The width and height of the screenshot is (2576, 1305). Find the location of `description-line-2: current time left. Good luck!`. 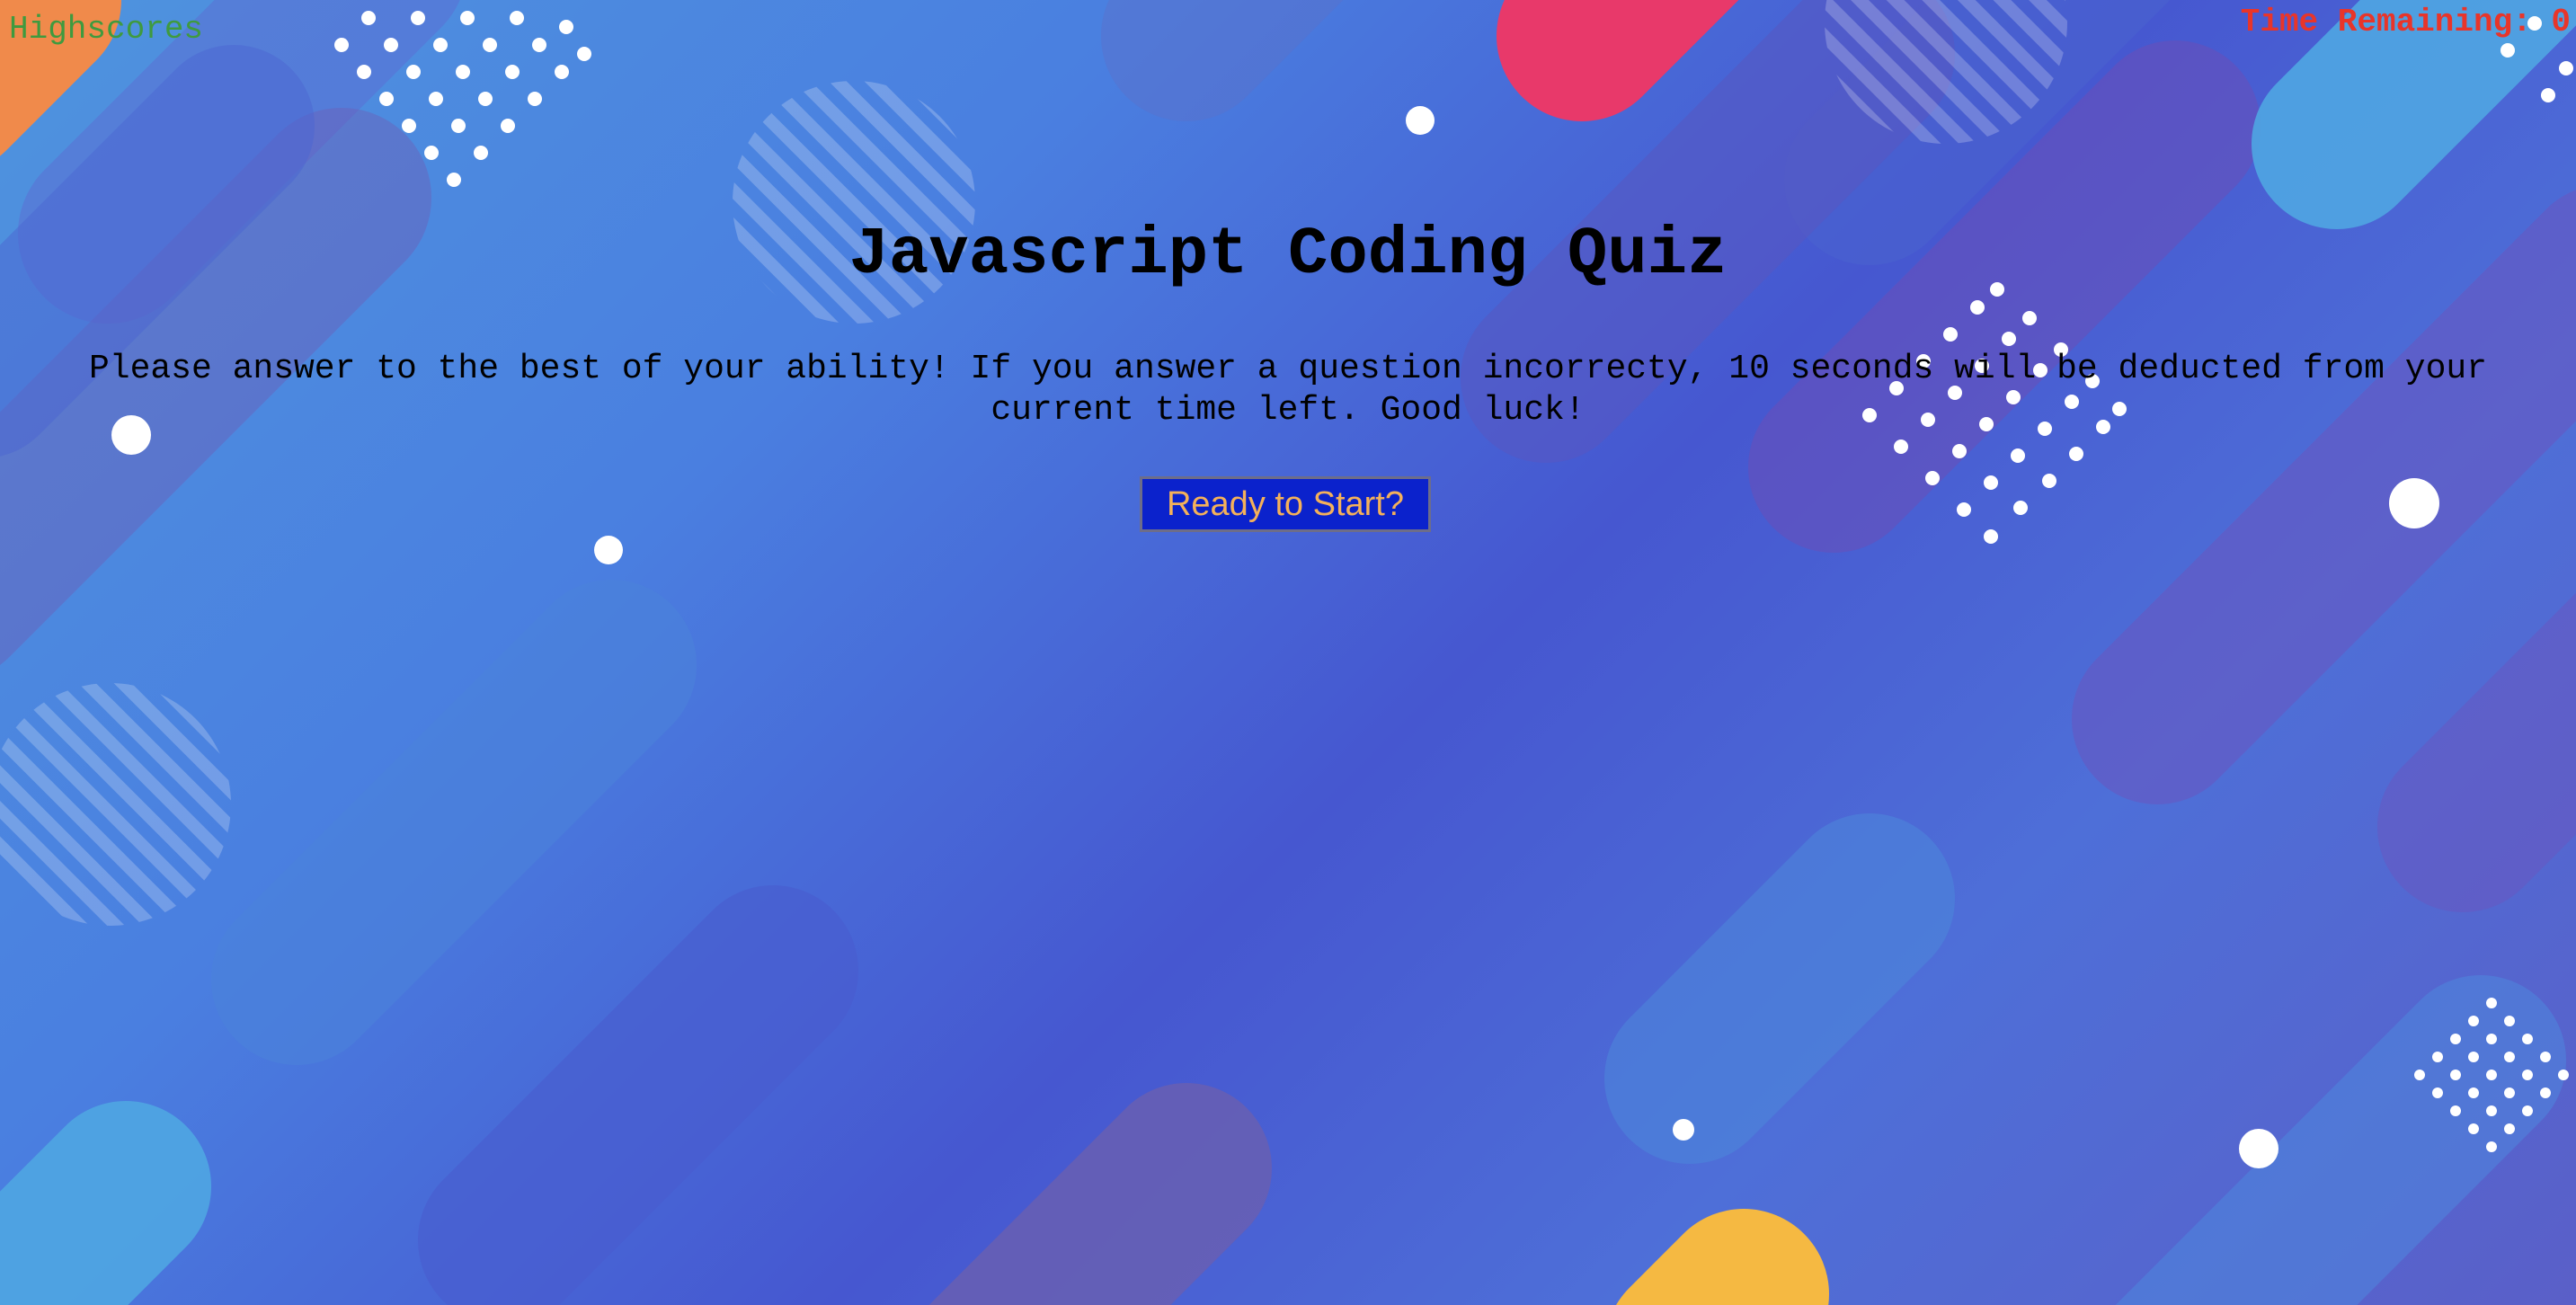

description-line-2: current time left. Good luck! is located at coordinates (1288, 410).